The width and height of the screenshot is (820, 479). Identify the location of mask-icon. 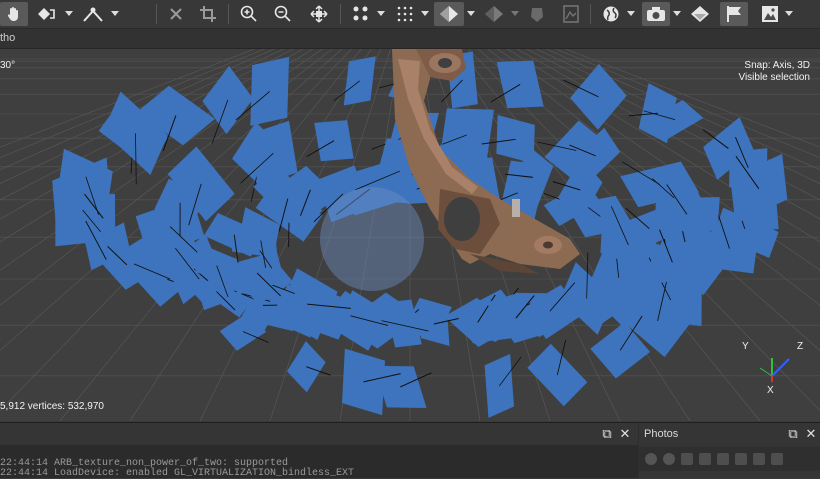
(537, 14).